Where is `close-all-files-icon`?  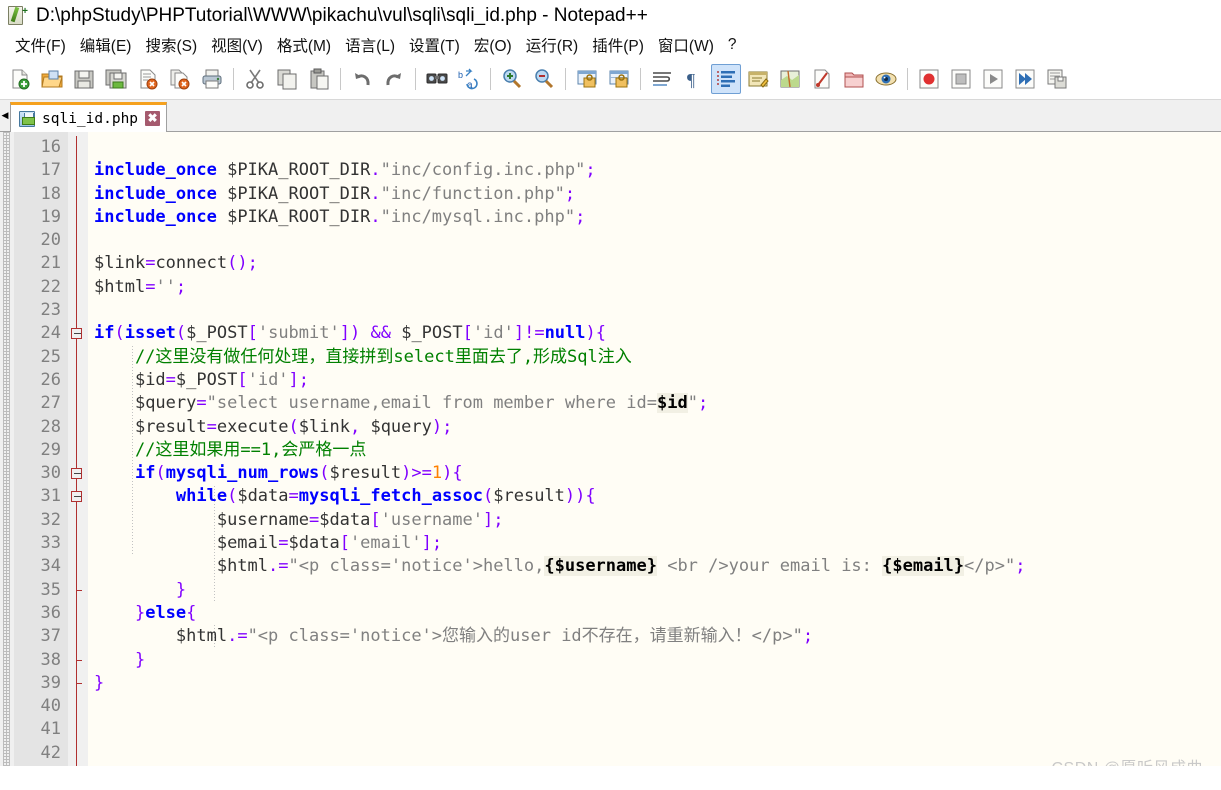 close-all-files-icon is located at coordinates (180, 79).